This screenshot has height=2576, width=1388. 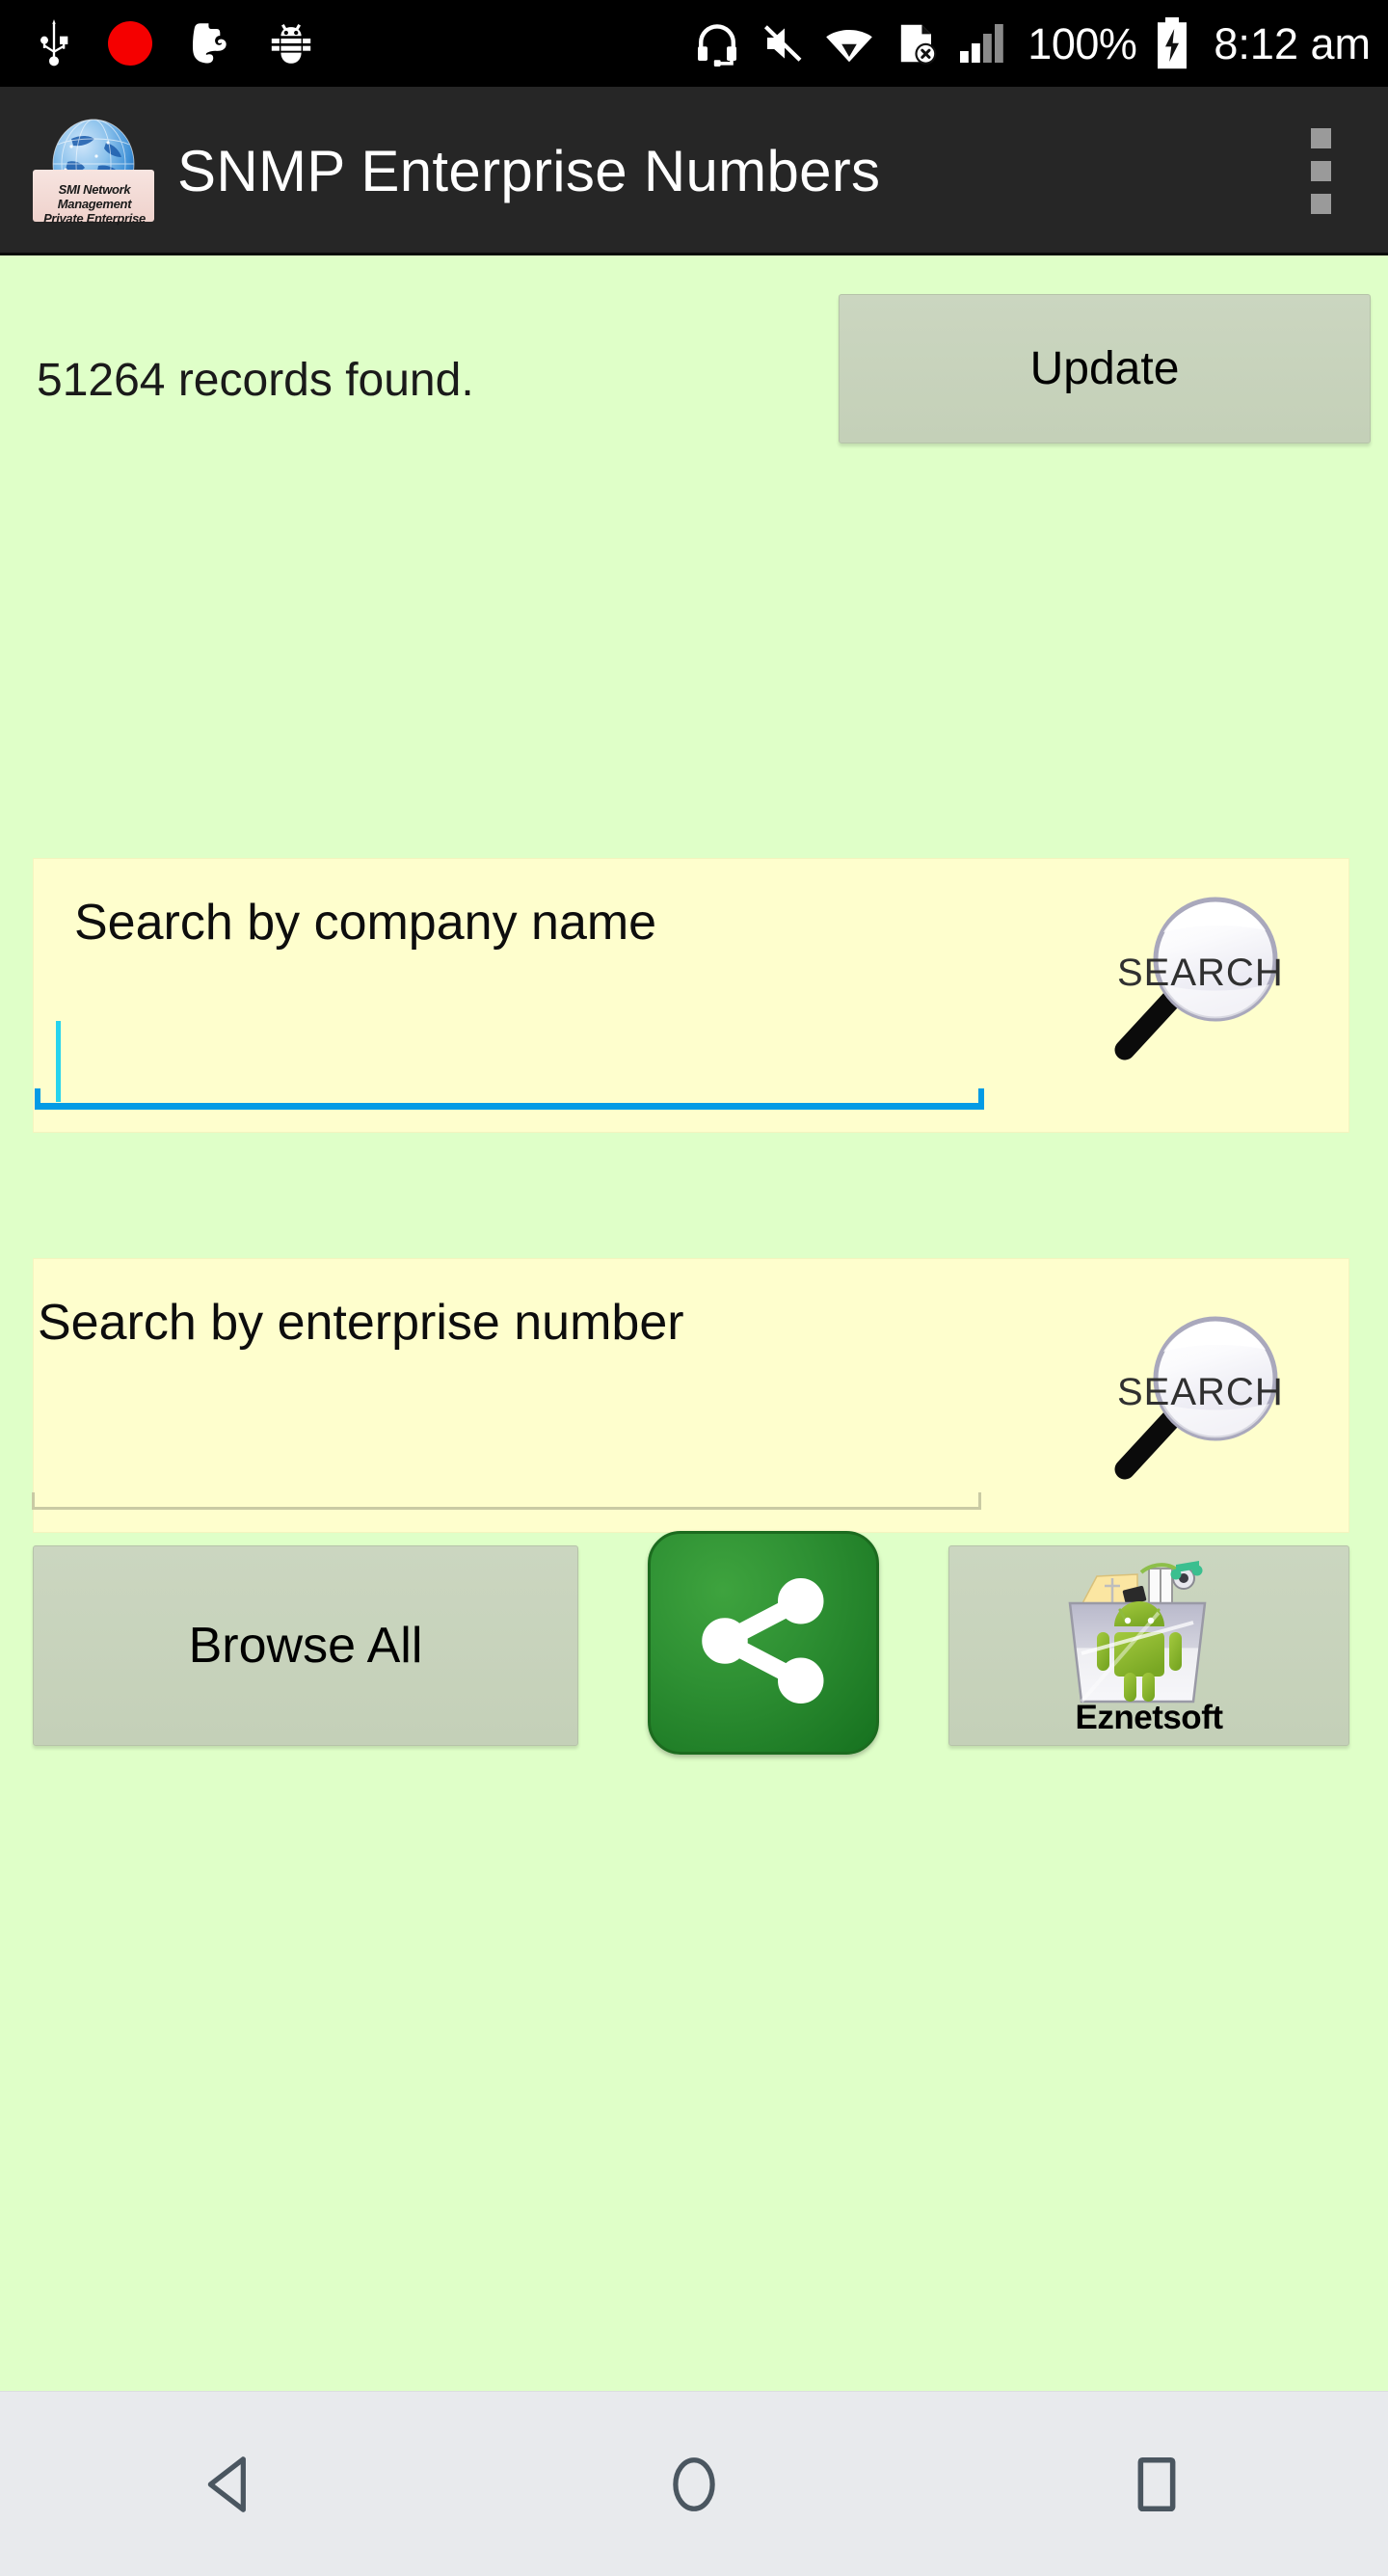 What do you see at coordinates (529, 171) in the screenshot?
I see `page-title: SNMP Enterprise Numbers` at bounding box center [529, 171].